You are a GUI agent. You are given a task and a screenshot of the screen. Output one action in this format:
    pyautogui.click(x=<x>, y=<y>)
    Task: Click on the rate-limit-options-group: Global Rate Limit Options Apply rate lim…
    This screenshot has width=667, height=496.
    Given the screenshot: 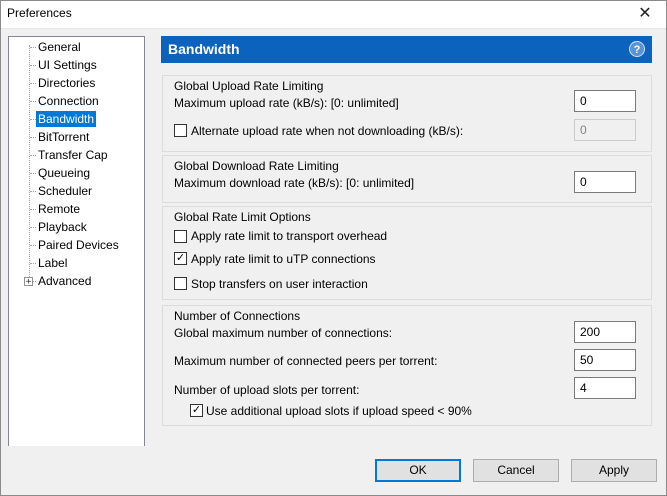 What is the action you would take?
    pyautogui.click(x=407, y=253)
    